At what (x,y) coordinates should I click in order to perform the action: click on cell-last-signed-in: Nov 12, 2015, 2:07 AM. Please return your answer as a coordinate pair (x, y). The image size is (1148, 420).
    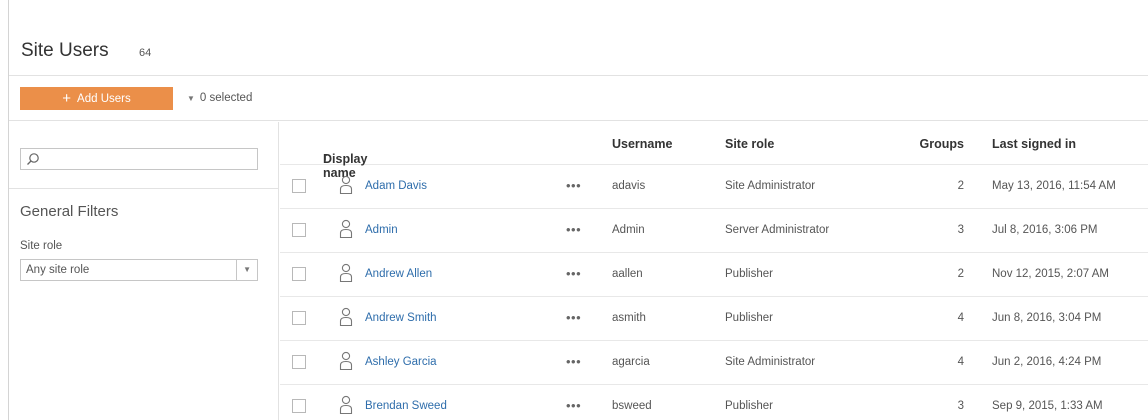
    Looking at the image, I should click on (1050, 274).